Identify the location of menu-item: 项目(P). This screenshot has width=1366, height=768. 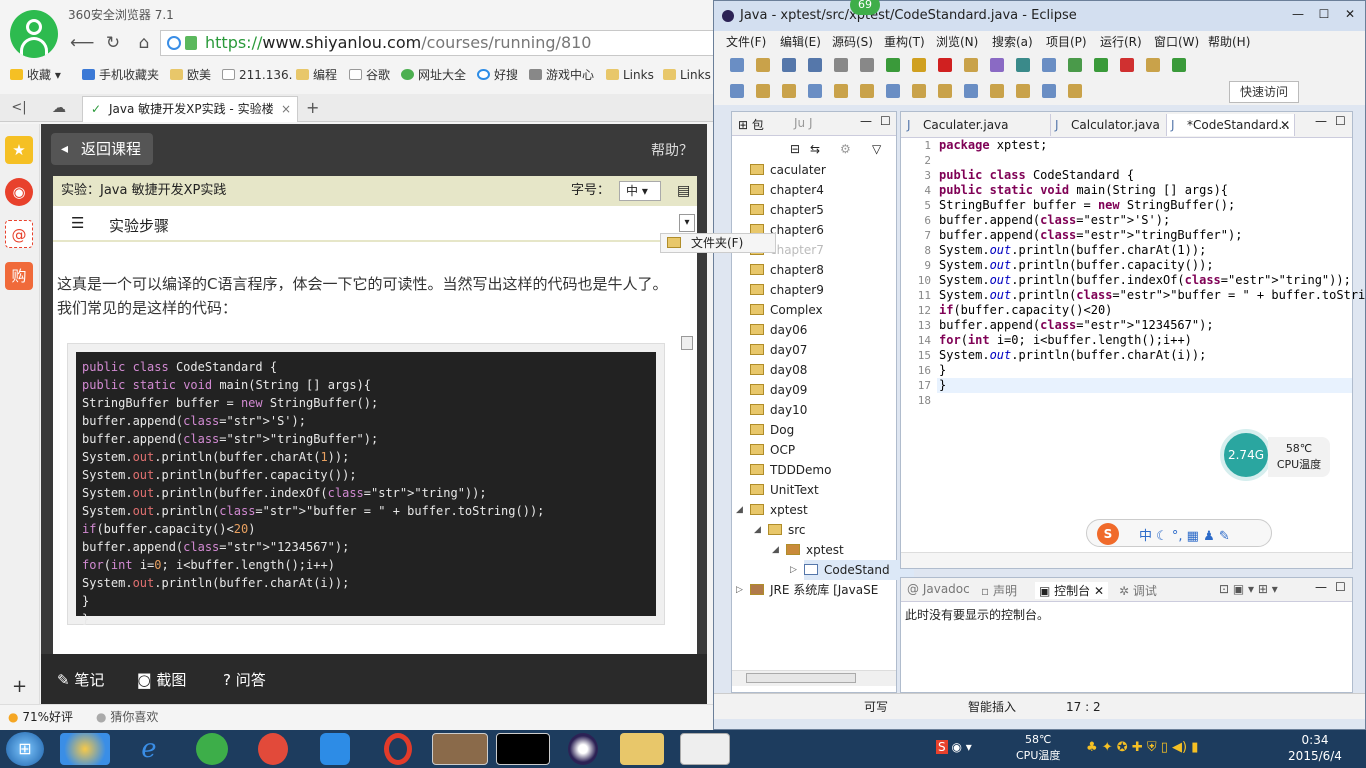
(1066, 42).